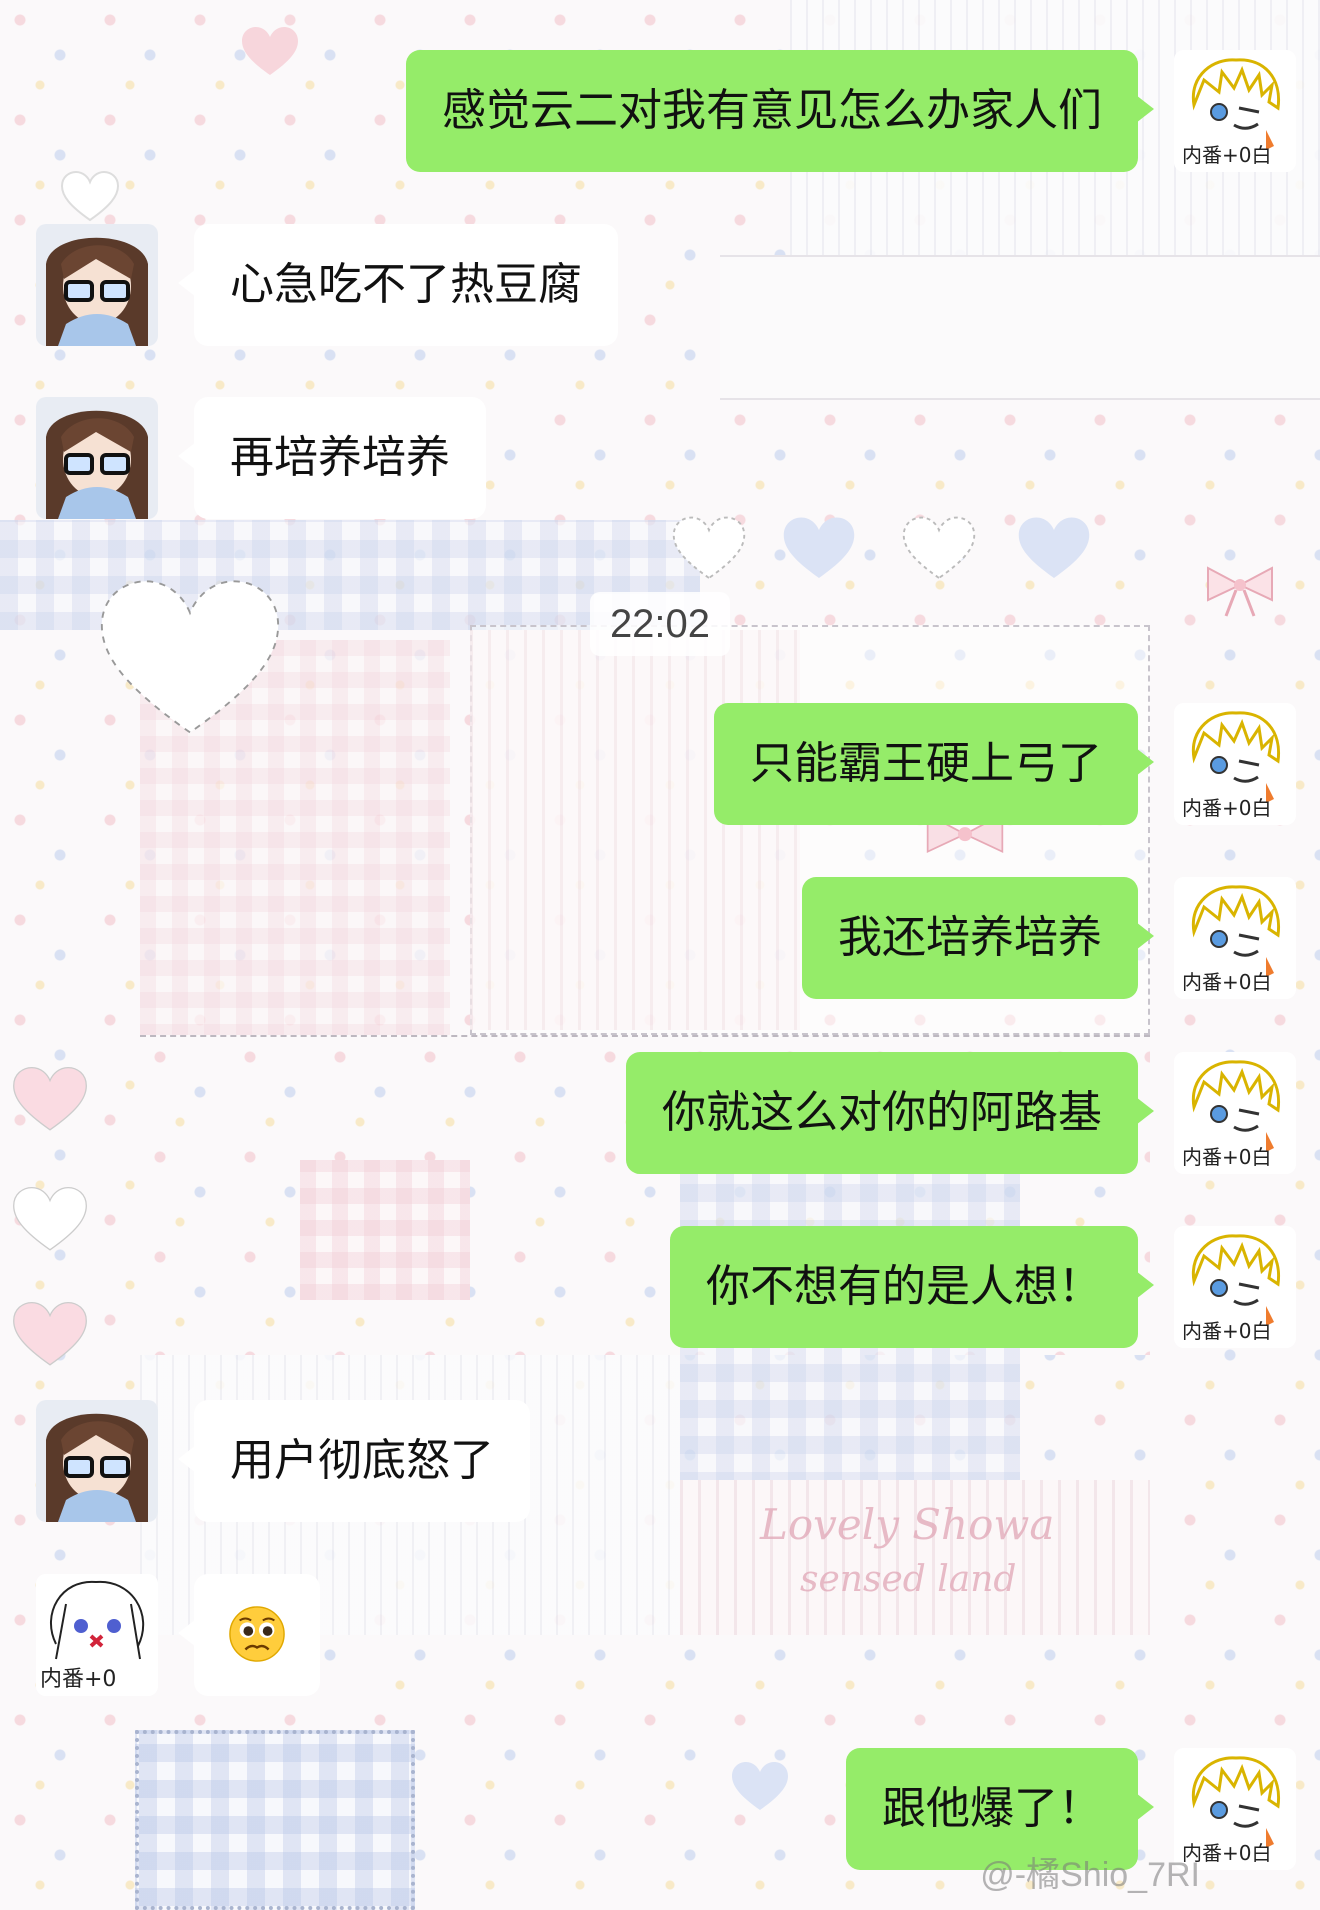  I want to click on message-bubble: 我还培养培养, so click(978, 938).